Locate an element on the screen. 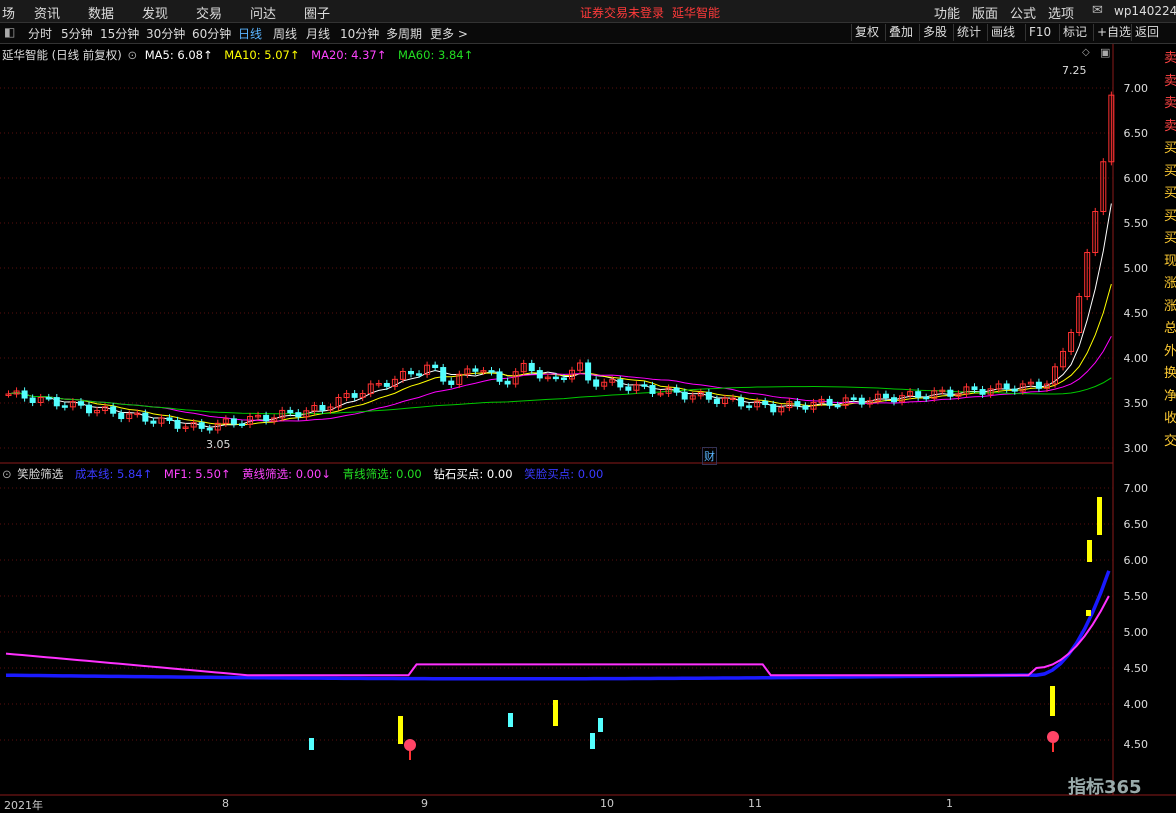  panel-toggle-icon: ◧ is located at coordinates (9, 32).